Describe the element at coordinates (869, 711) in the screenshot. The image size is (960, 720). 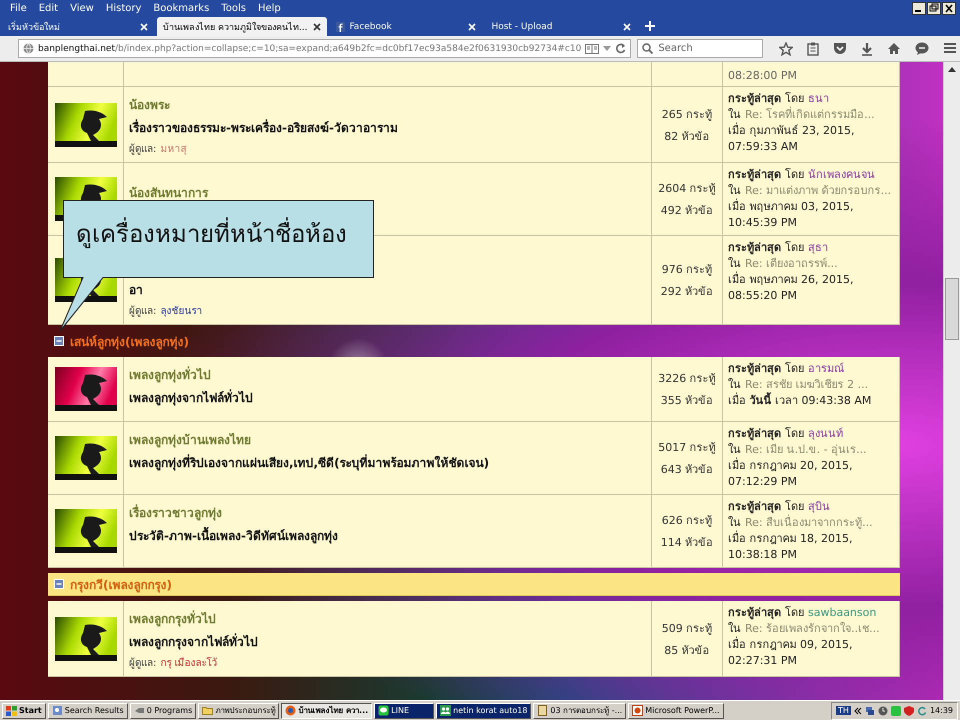
I see `network-icon` at that location.